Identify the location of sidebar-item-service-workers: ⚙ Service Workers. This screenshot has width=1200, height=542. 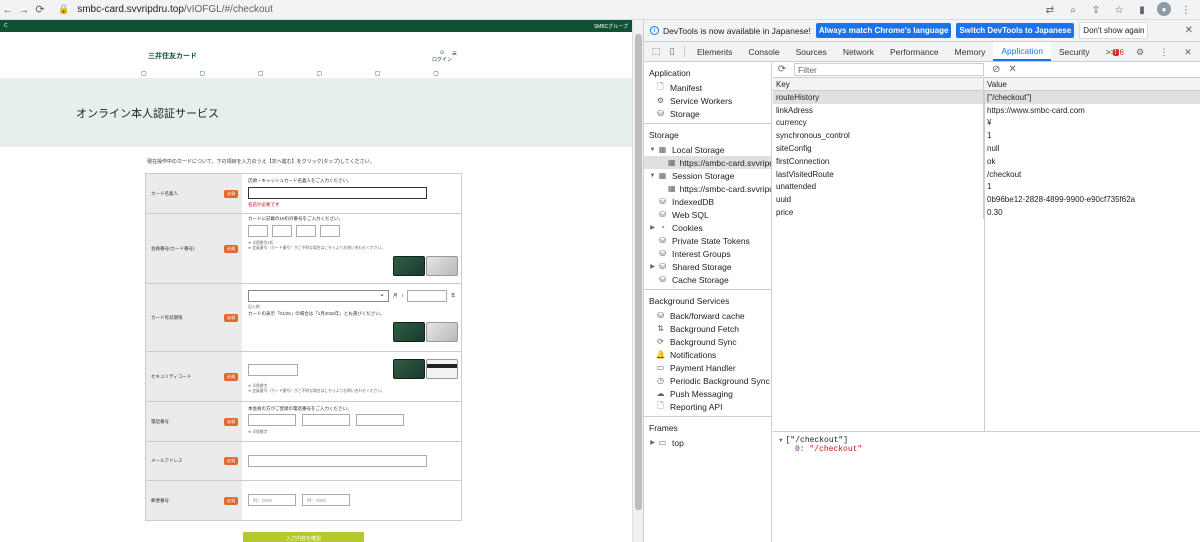
(707, 100).